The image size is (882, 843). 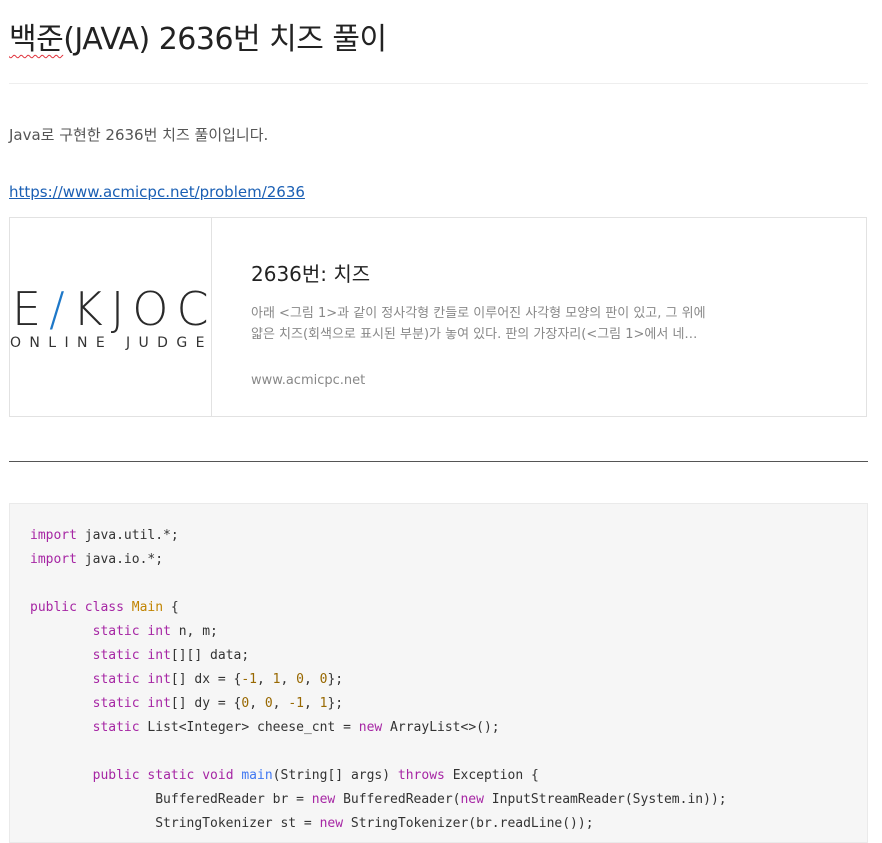 What do you see at coordinates (308, 380) in the screenshot?
I see `card-domain: www.acmicpc.net` at bounding box center [308, 380].